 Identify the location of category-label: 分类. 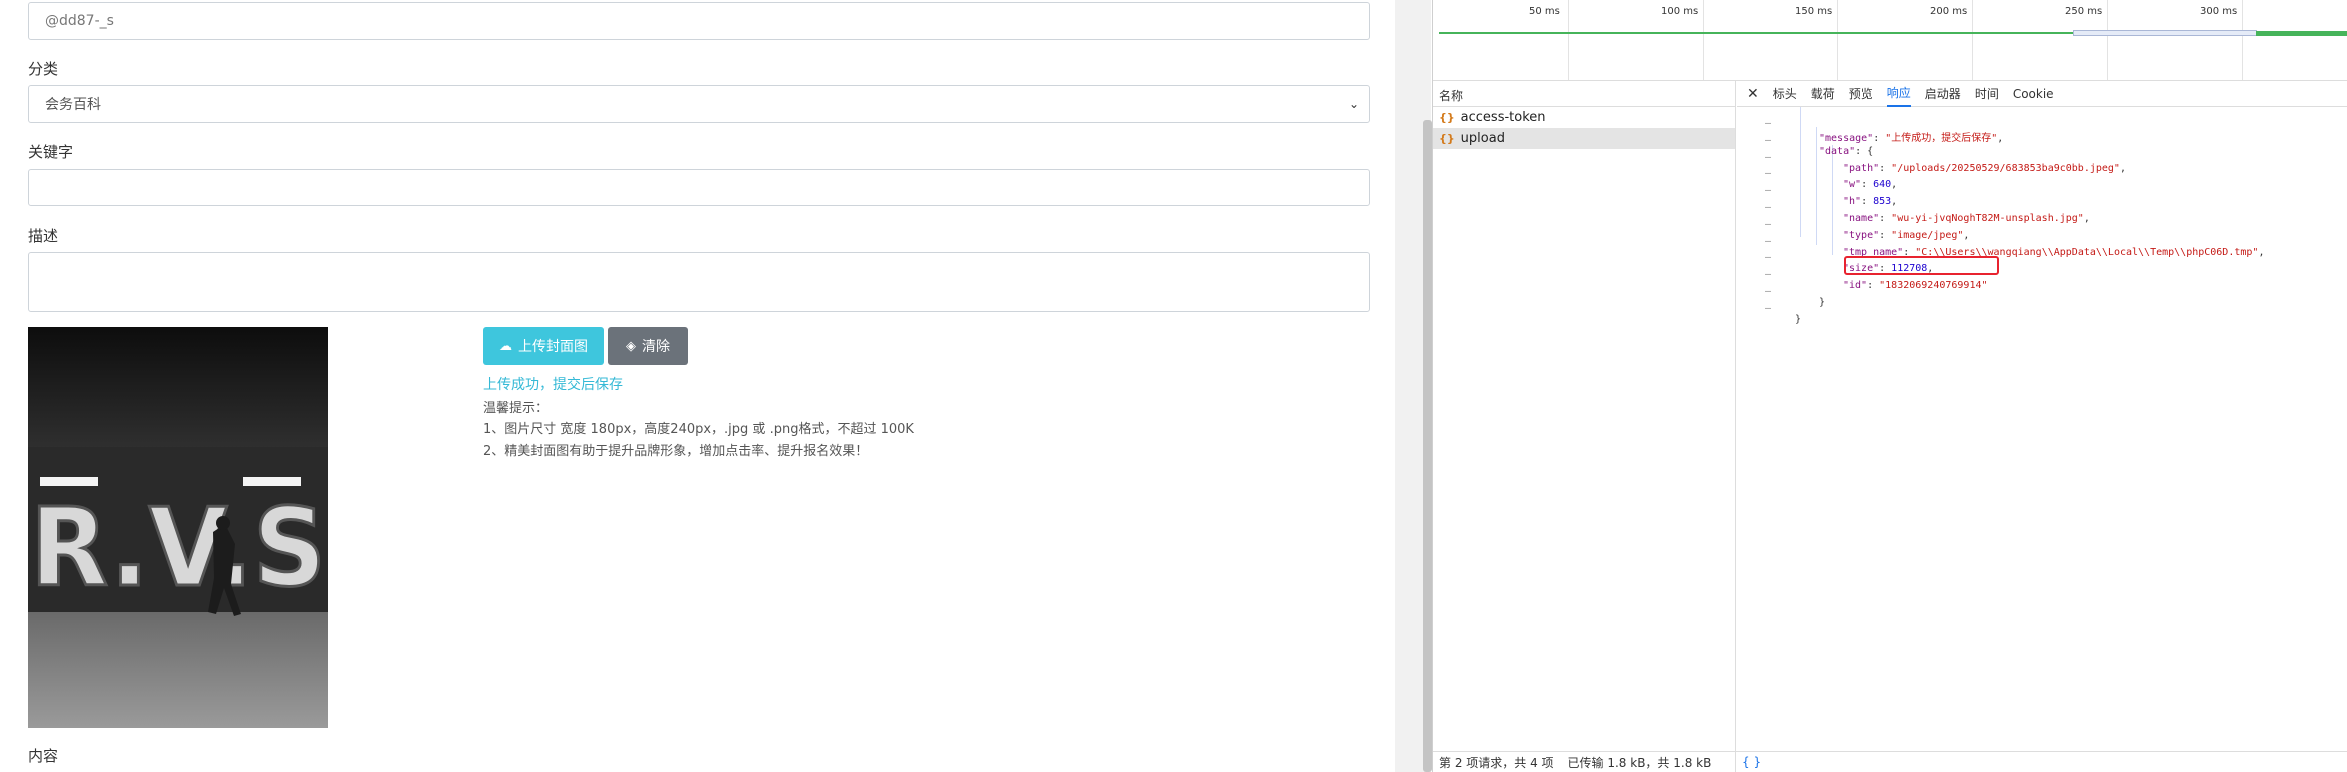
(43, 69).